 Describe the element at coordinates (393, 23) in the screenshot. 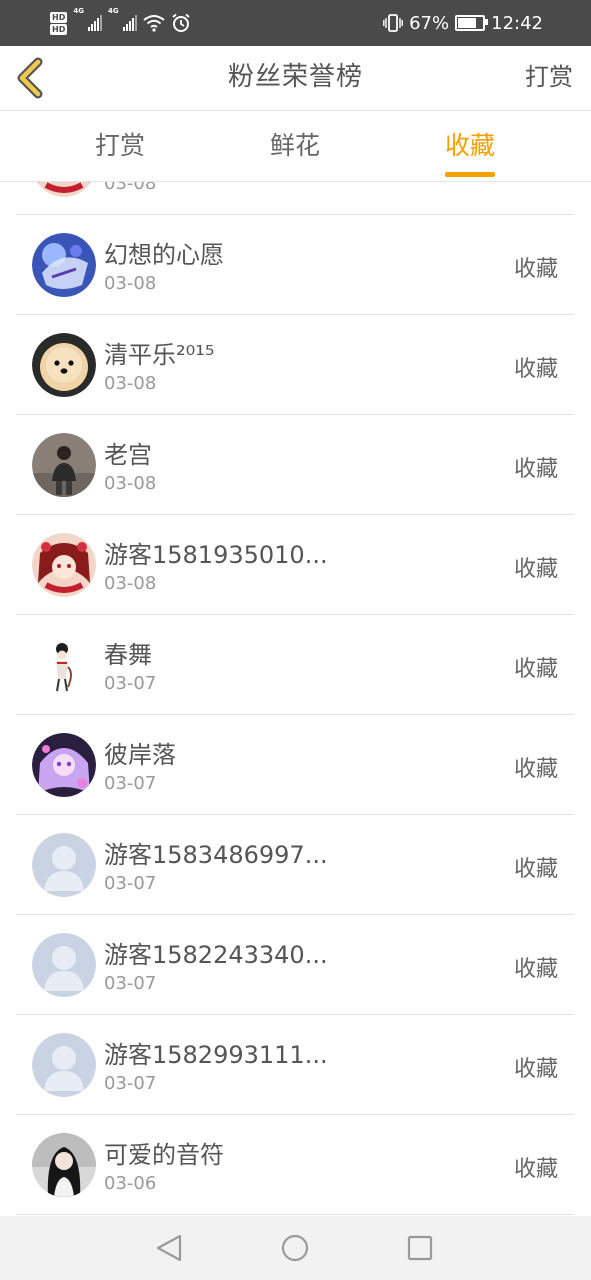

I see `vibrate-icon` at that location.